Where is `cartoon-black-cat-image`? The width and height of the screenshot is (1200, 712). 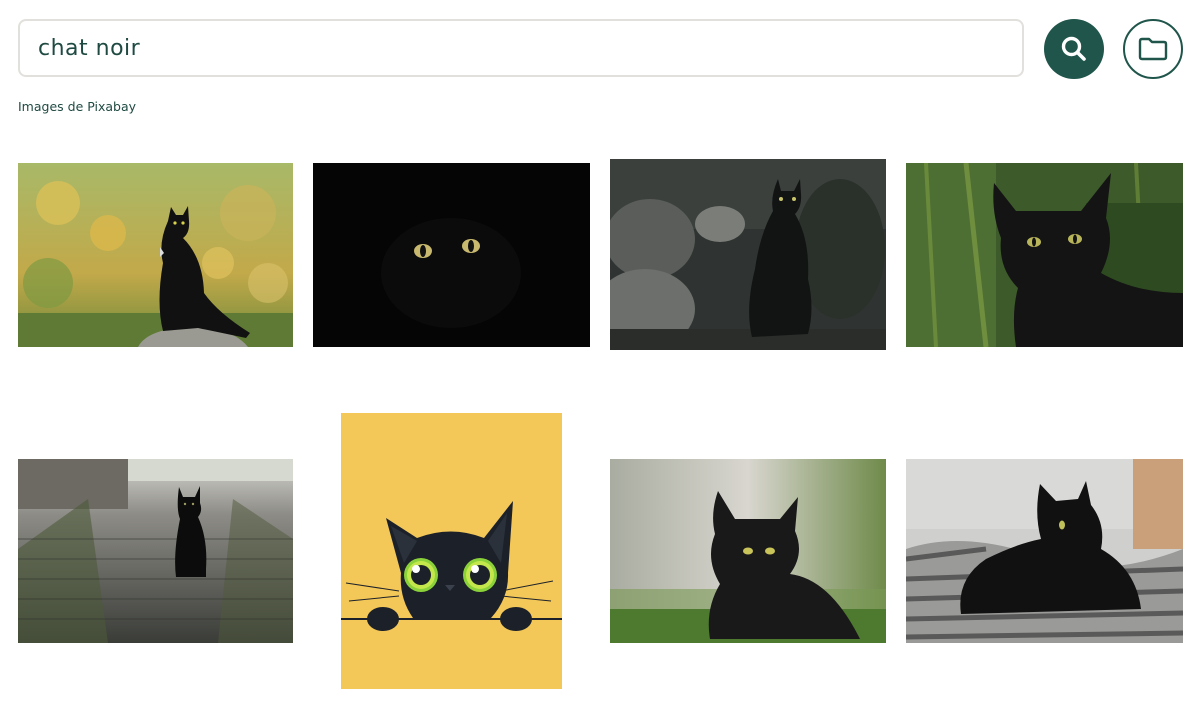
cartoon-black-cat-image is located at coordinates (451, 551).